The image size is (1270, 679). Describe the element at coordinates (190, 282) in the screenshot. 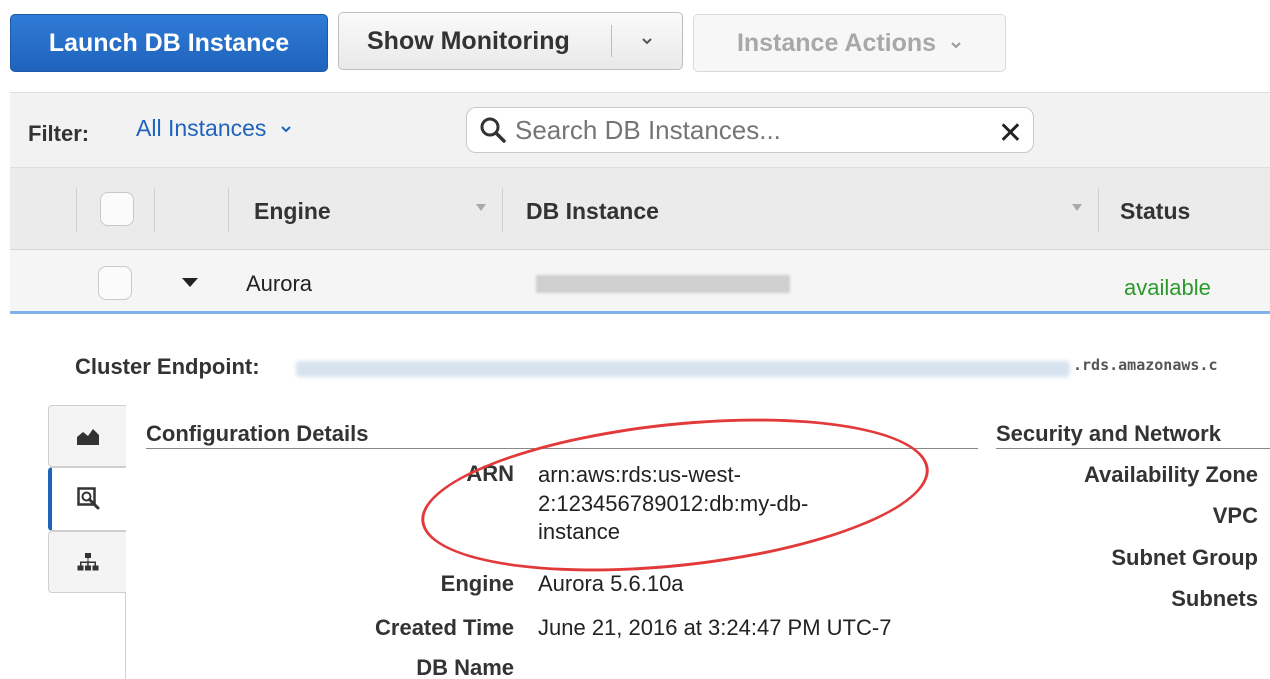

I see `row-expand-icon` at that location.